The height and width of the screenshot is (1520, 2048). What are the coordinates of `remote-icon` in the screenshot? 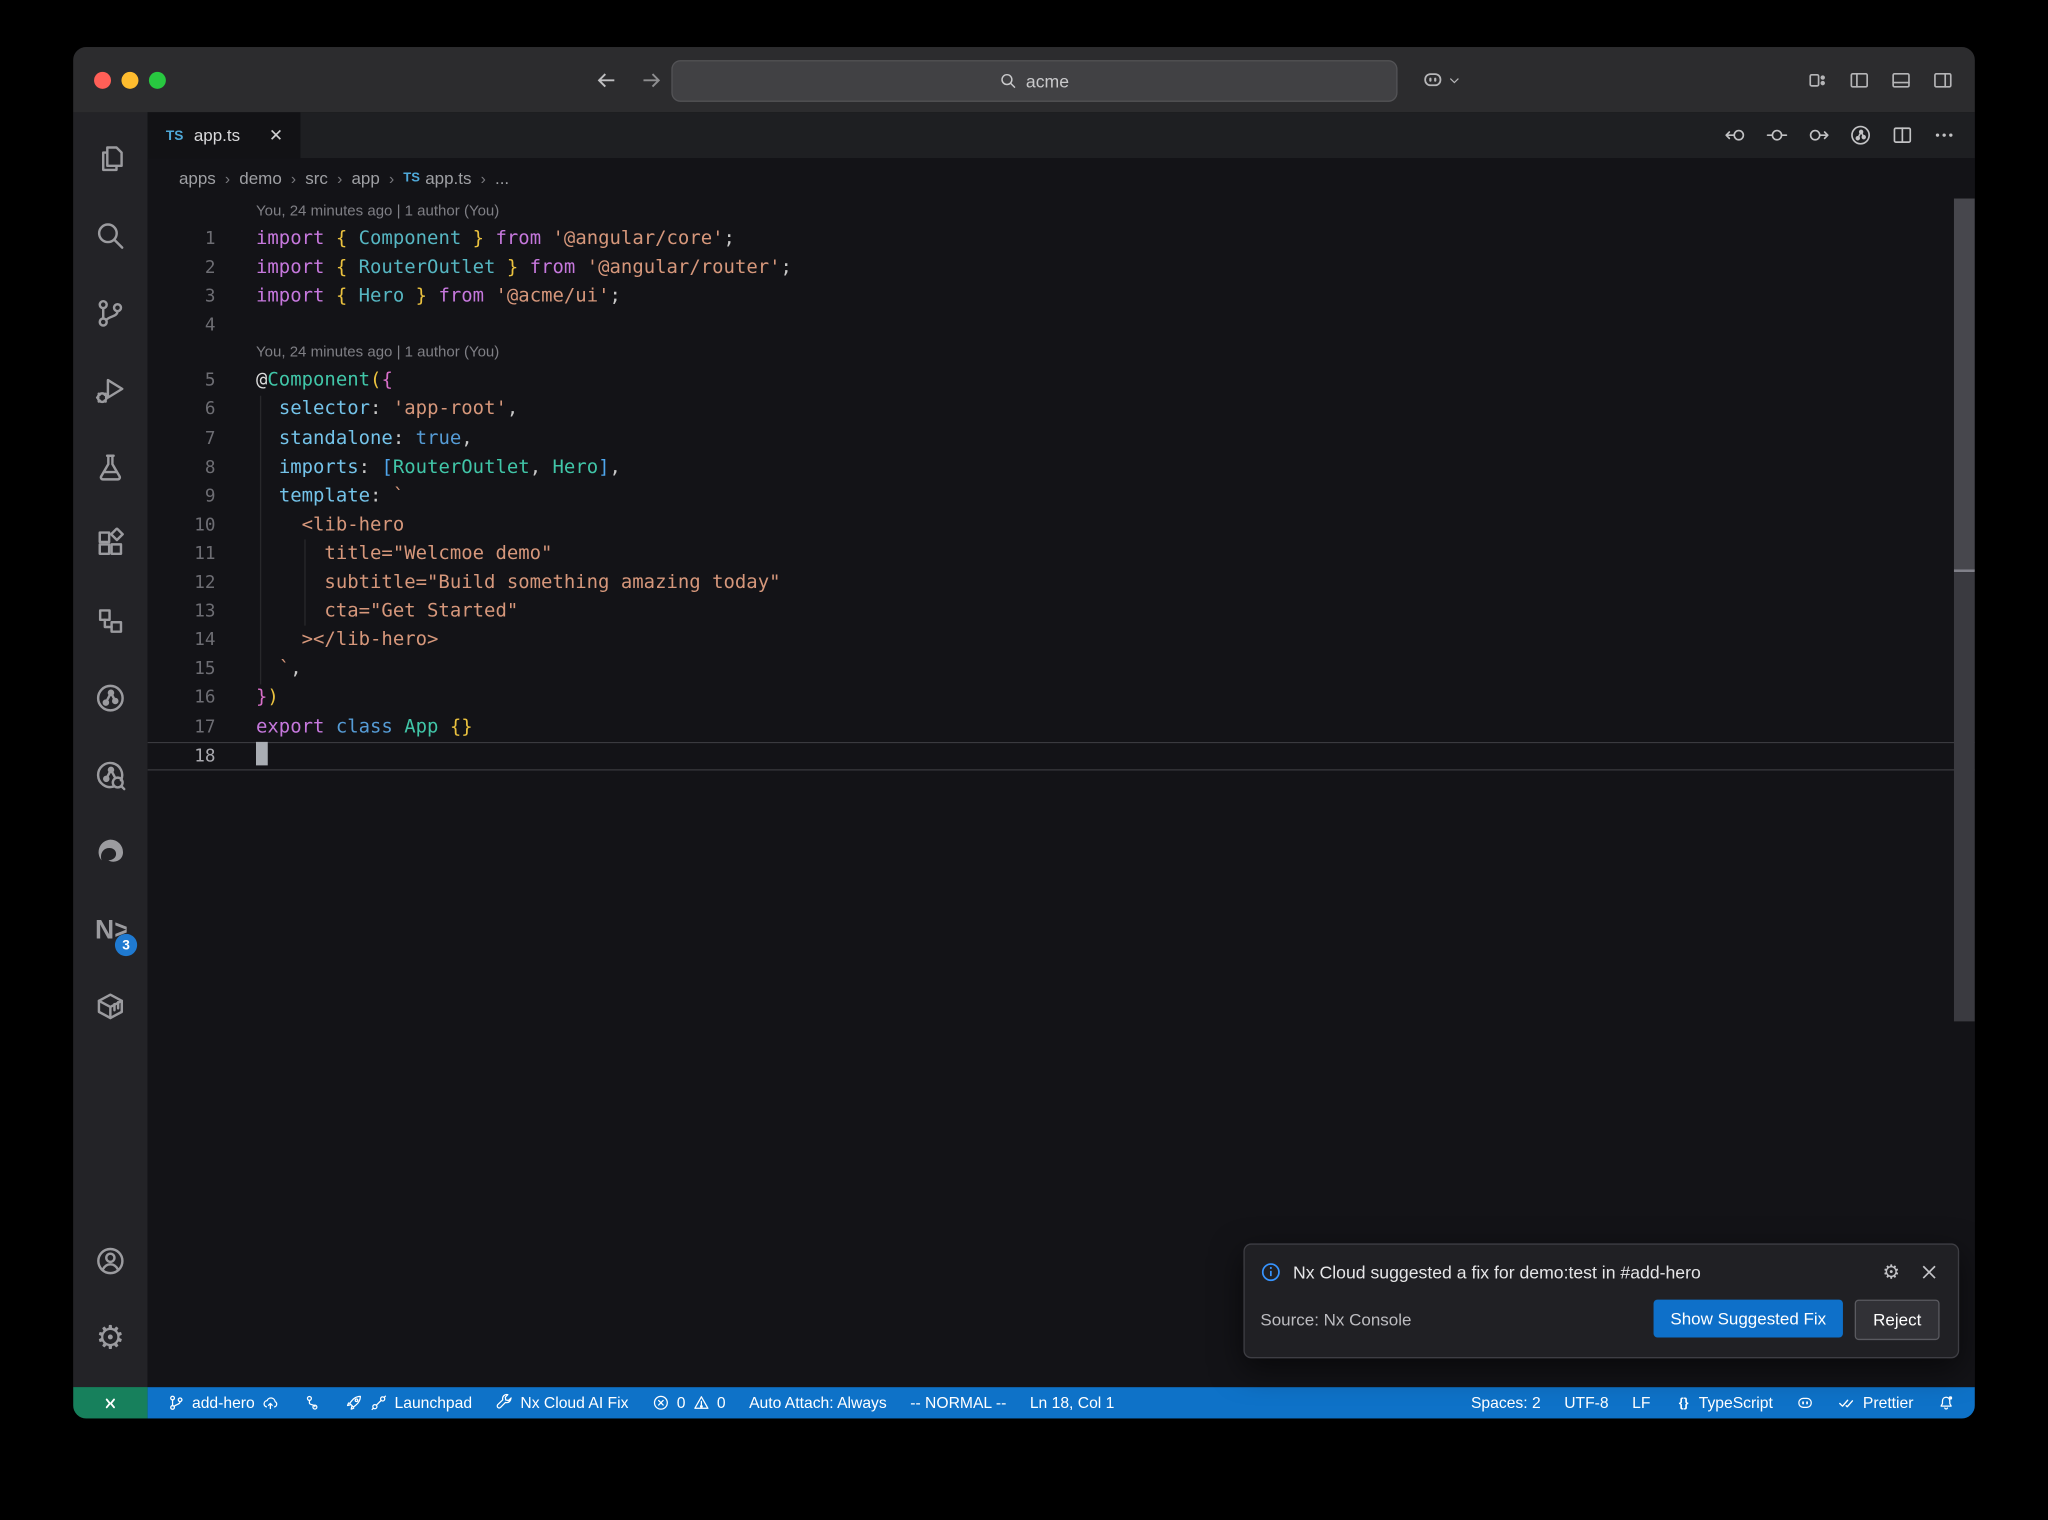 It's located at (111, 1403).